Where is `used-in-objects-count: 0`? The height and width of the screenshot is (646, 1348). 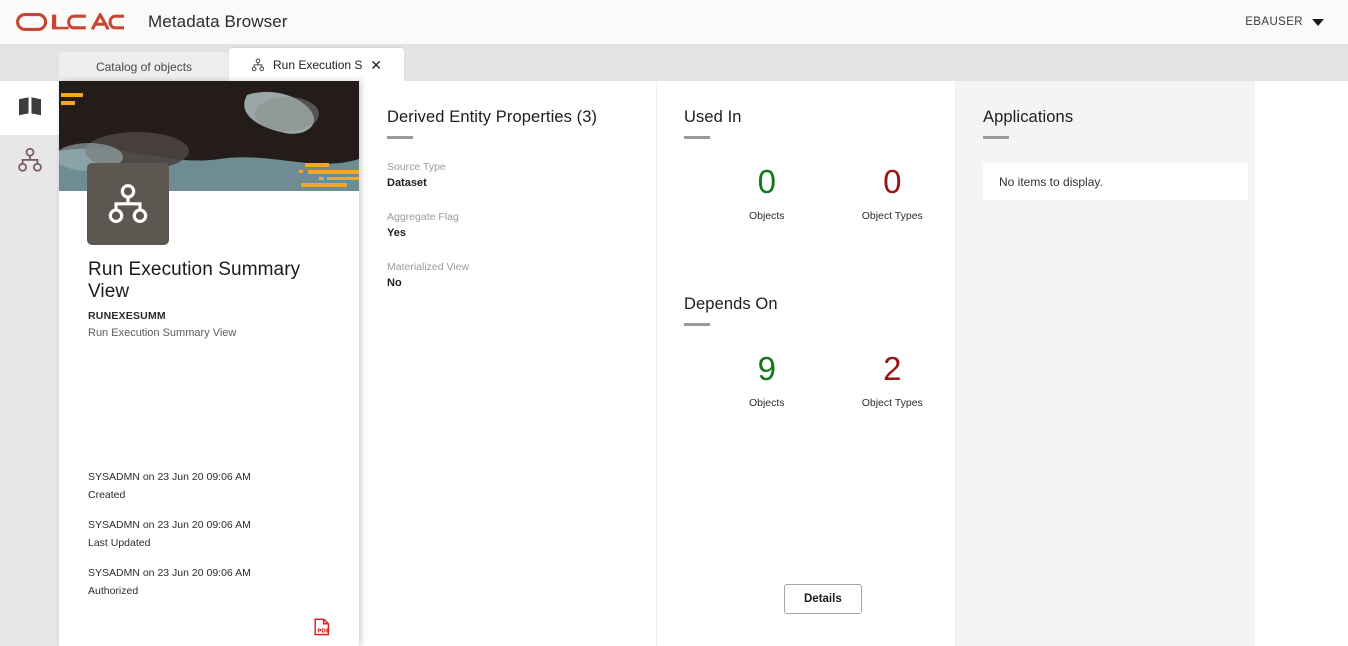 used-in-objects-count: 0 is located at coordinates (766, 181).